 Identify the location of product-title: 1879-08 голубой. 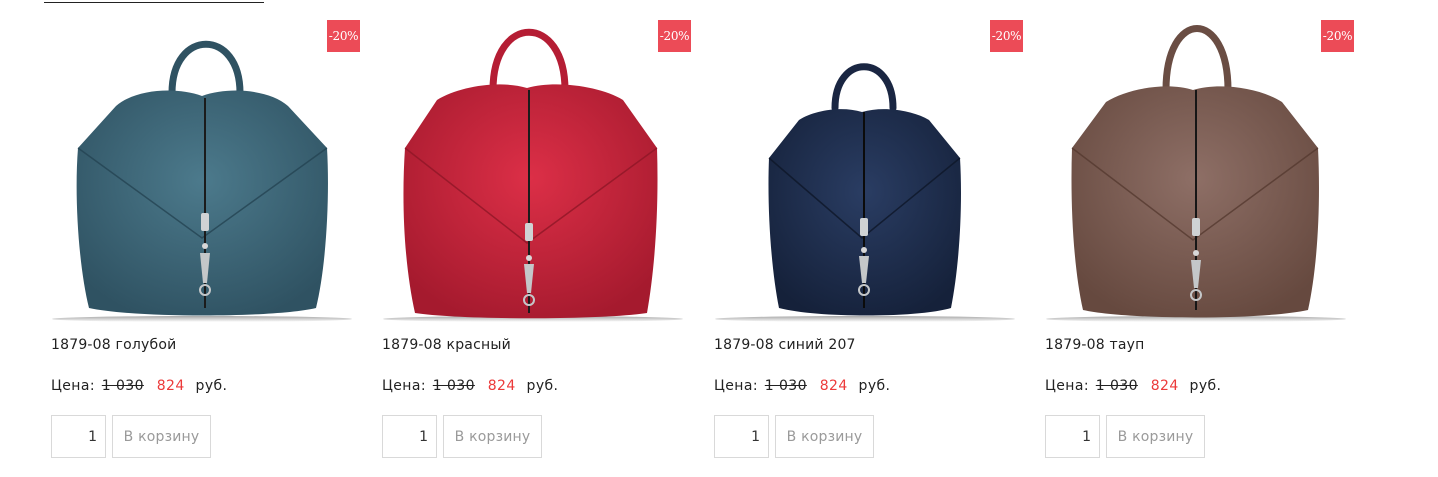
(113, 345).